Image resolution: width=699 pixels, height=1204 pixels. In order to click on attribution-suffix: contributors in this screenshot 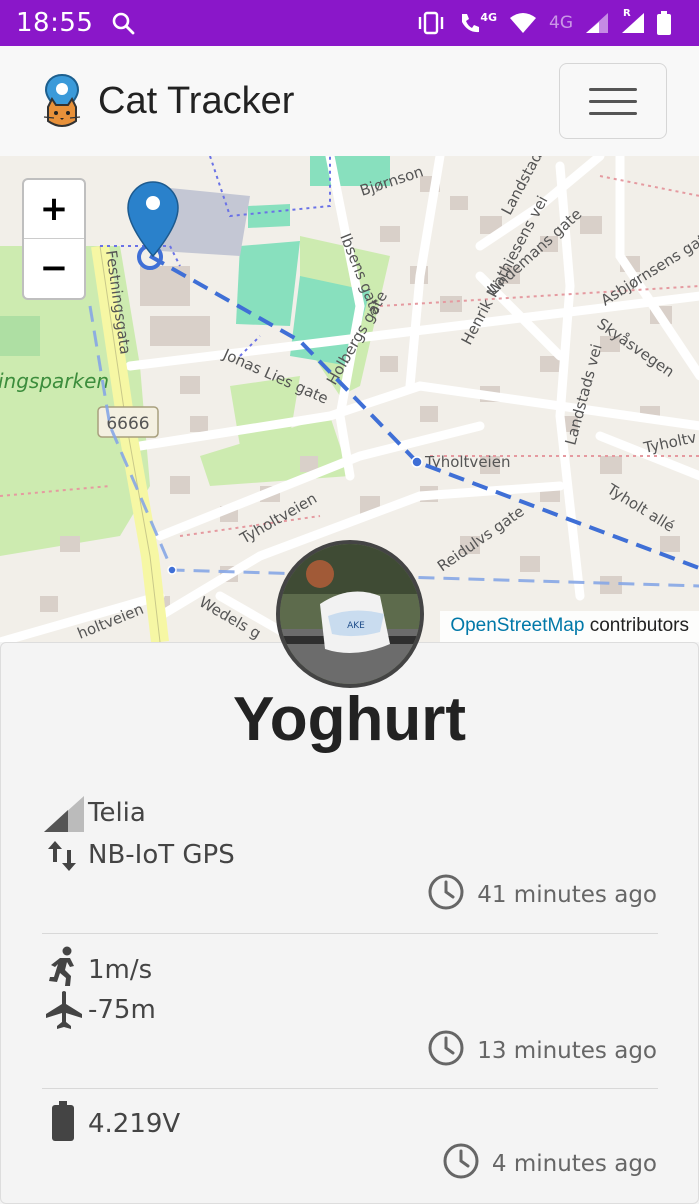, I will do `click(636, 625)`.